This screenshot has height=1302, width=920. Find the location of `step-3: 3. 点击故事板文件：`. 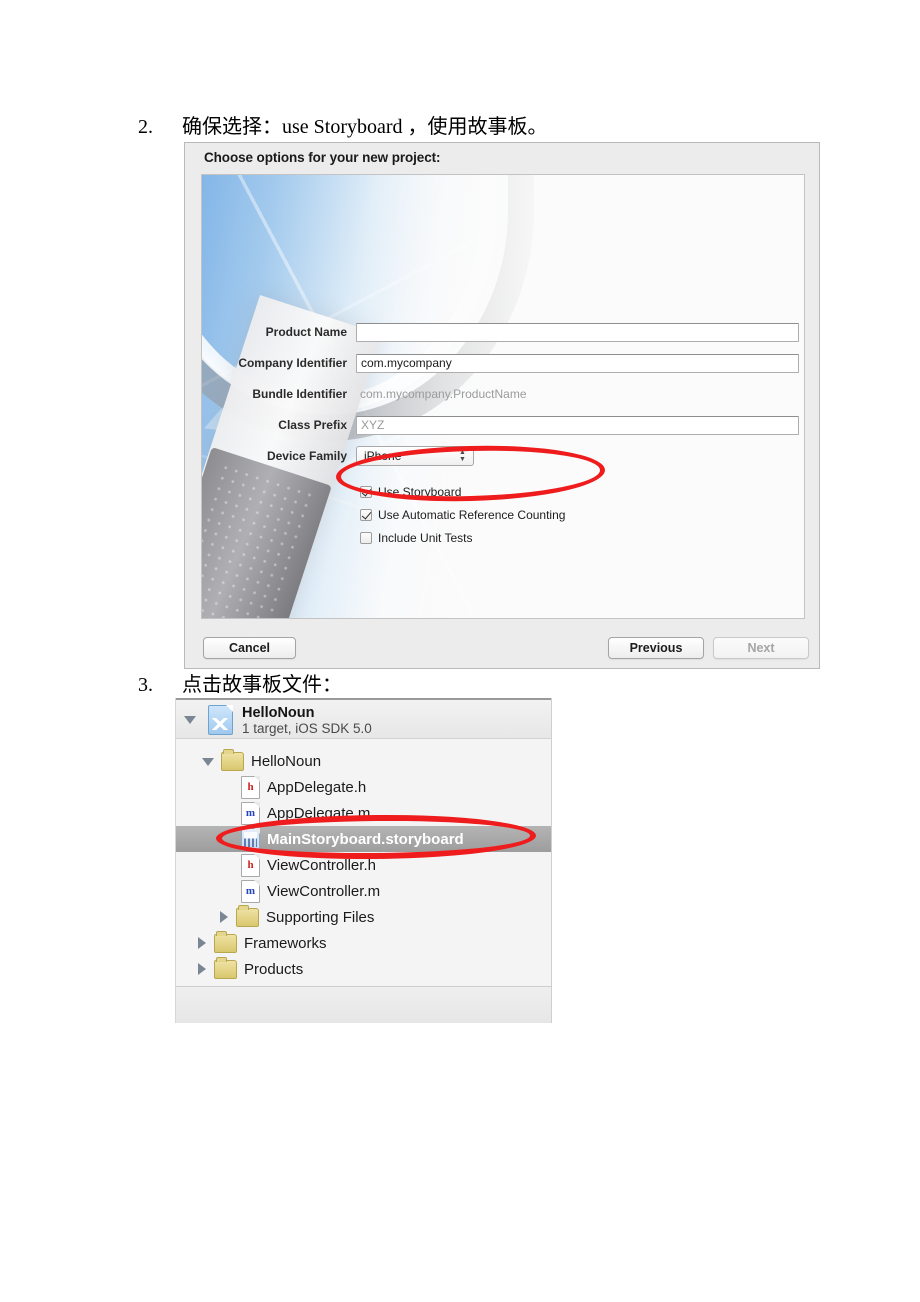

step-3: 3. 点击故事板文件： is located at coordinates (240, 682).